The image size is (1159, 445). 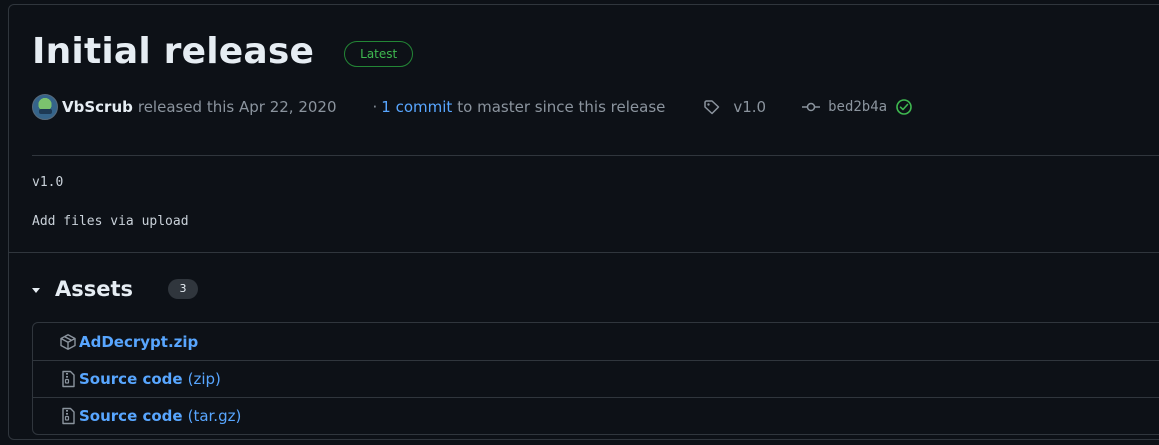 What do you see at coordinates (138, 342) in the screenshot?
I see `asset-link: AdDecrypt.zip` at bounding box center [138, 342].